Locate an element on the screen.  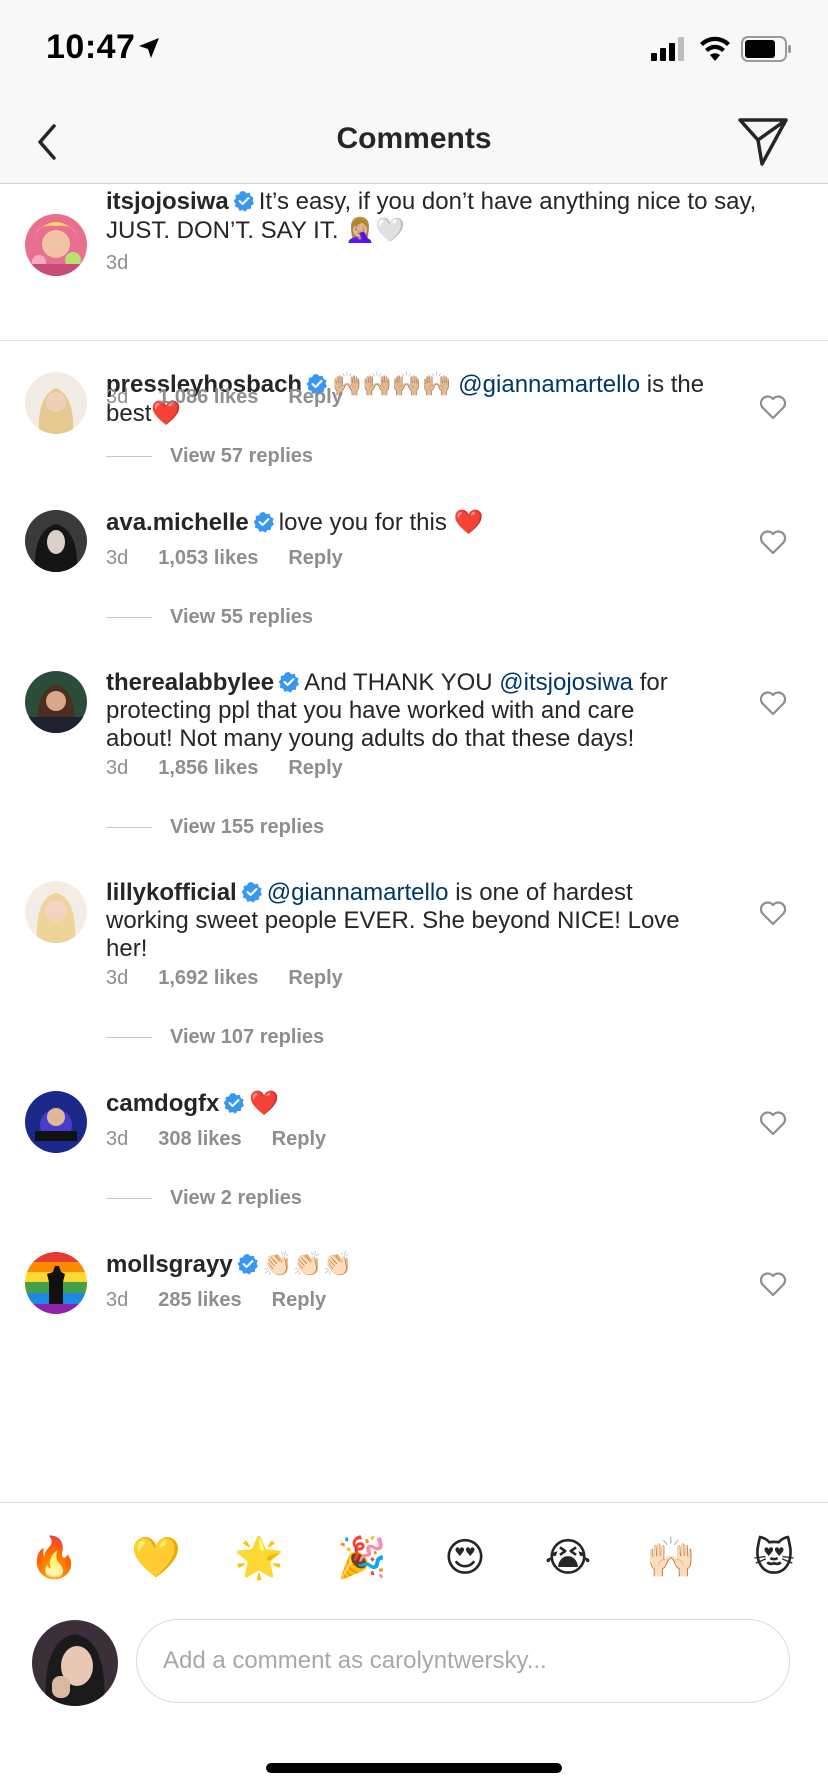
comment-text: ava.michelle love you for this ❤️ is located at coordinates (406, 522).